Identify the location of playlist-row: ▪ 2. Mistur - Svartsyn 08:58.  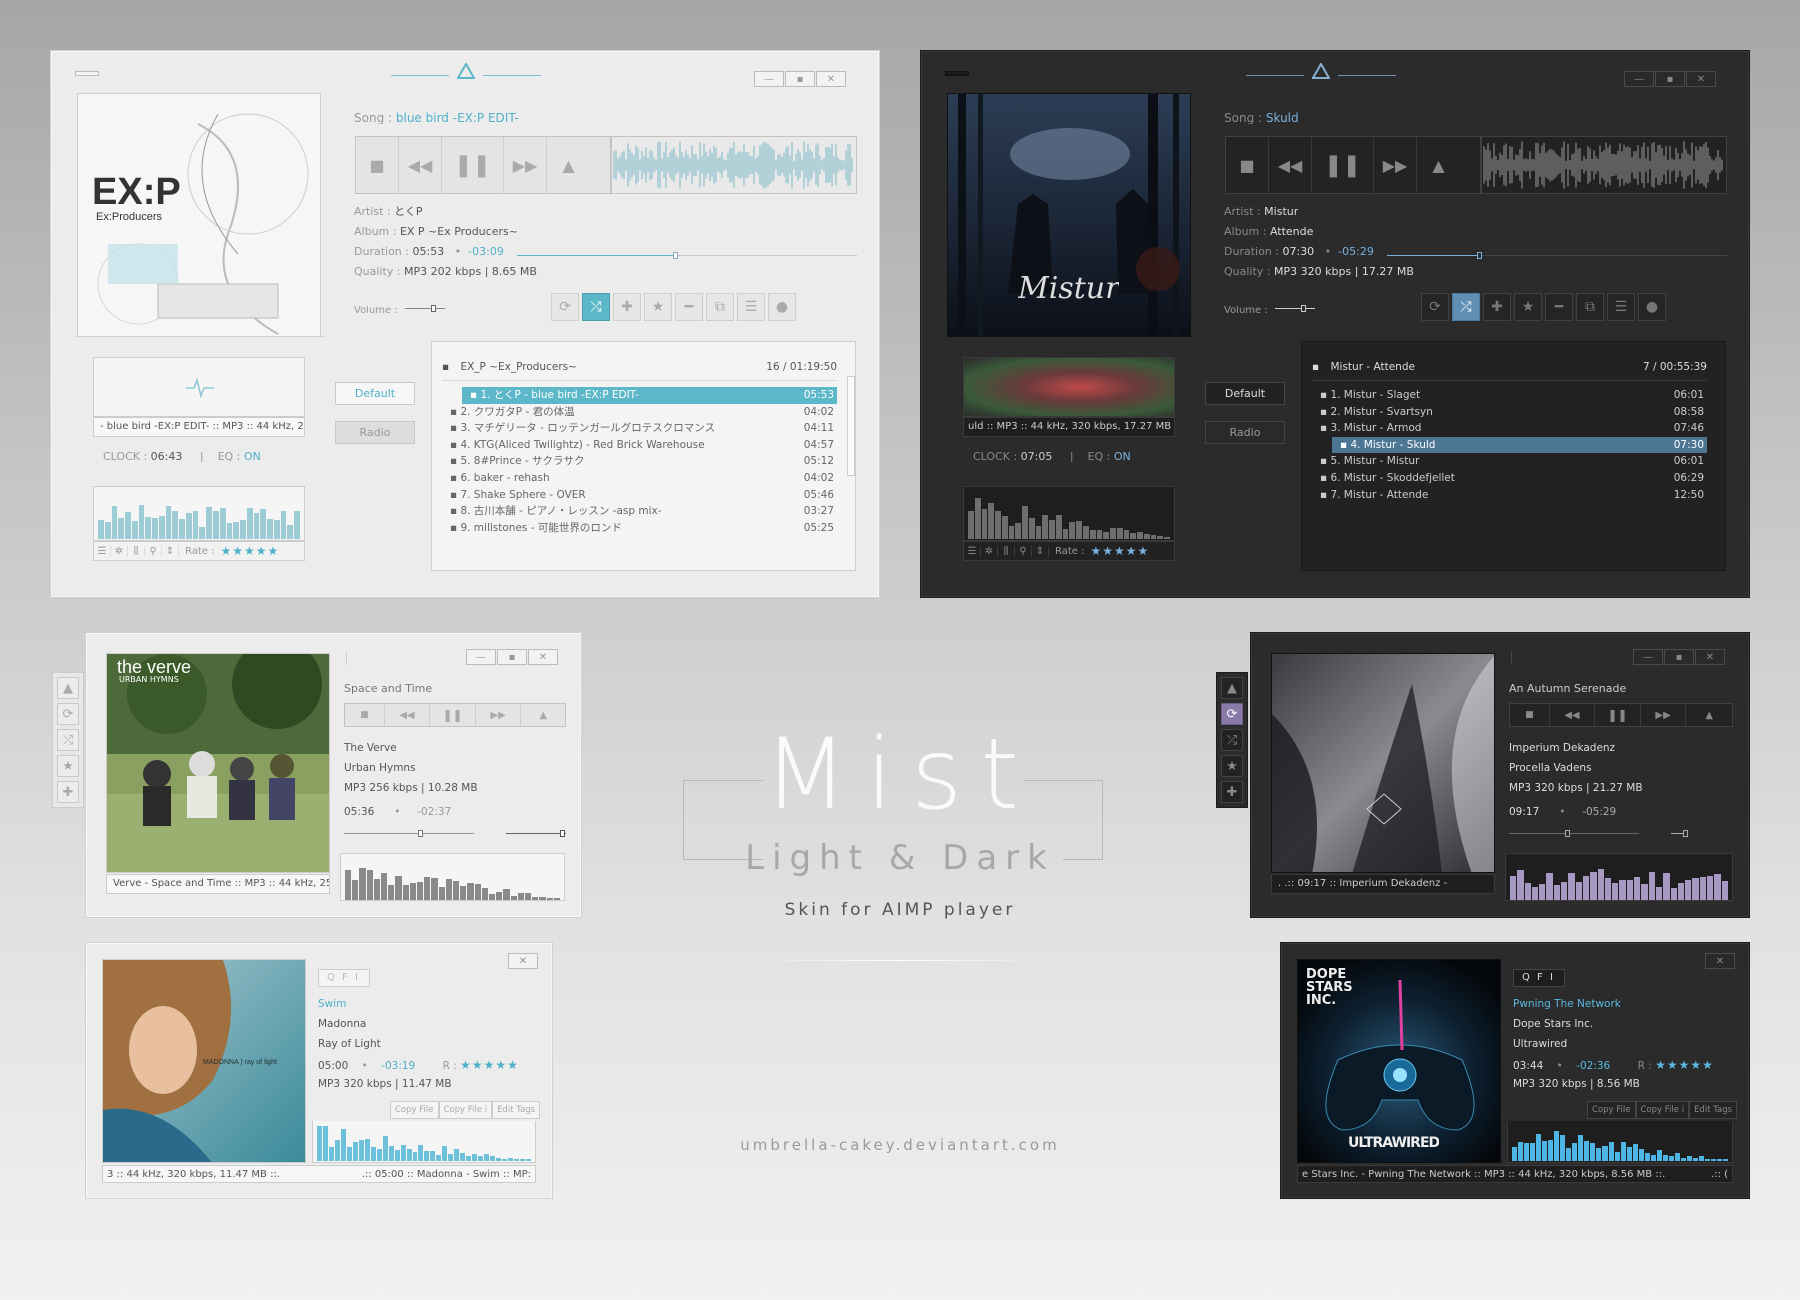
(1509, 412).